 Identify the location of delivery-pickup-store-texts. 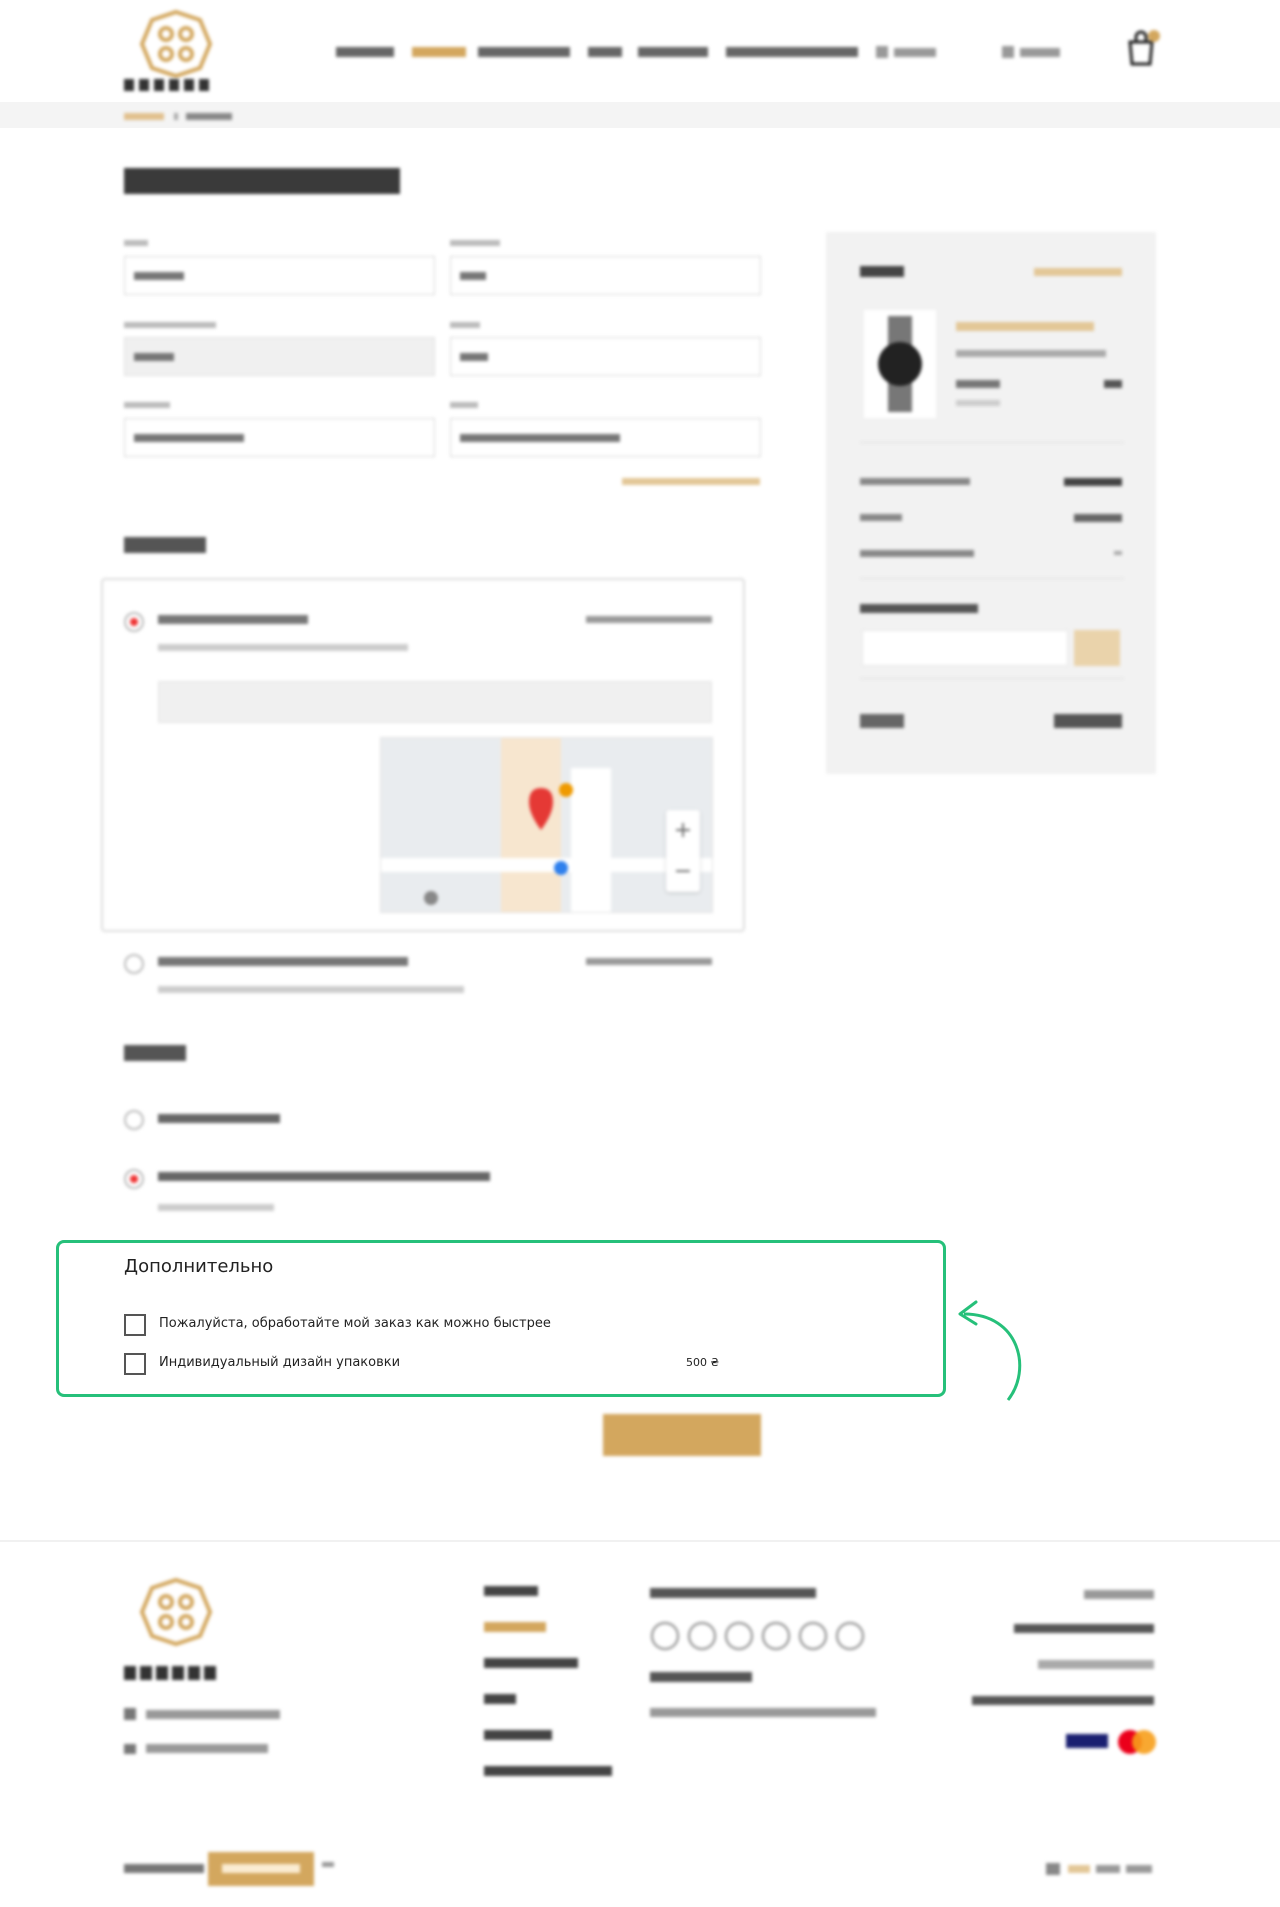
(435, 633).